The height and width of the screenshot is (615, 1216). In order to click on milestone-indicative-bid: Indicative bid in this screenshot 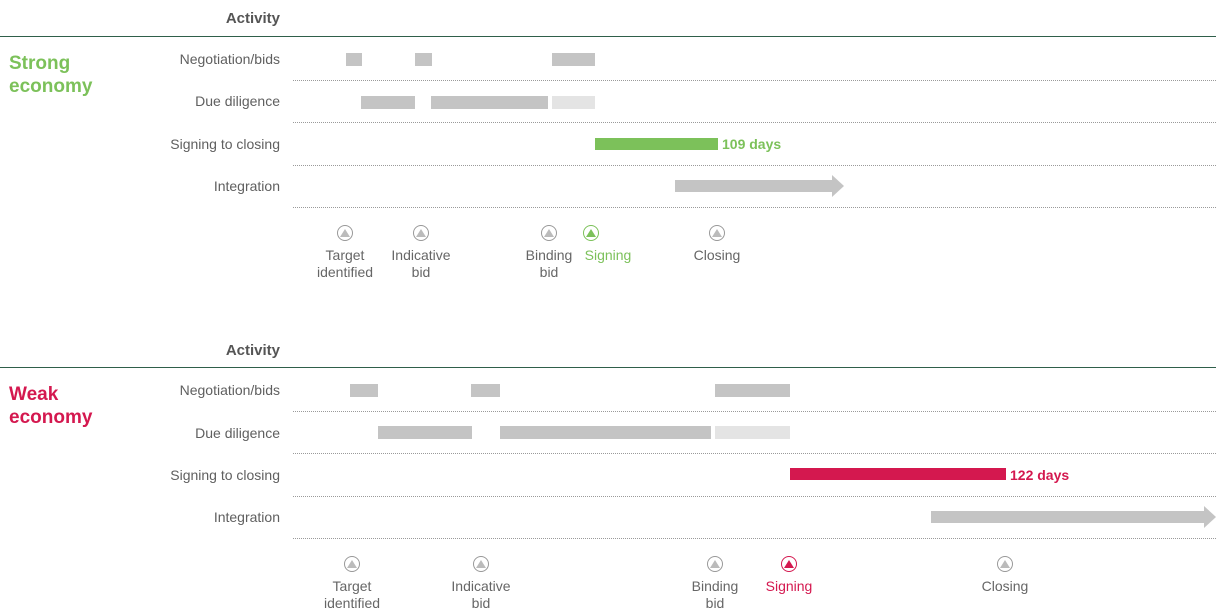, I will do `click(481, 584)`.